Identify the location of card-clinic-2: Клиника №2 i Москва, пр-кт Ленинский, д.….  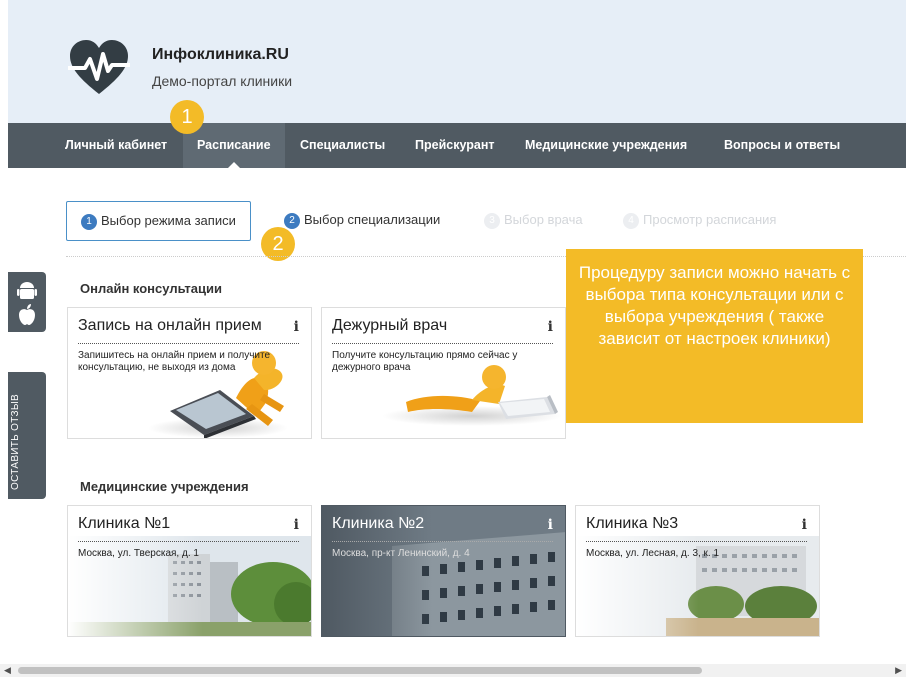
(443, 571).